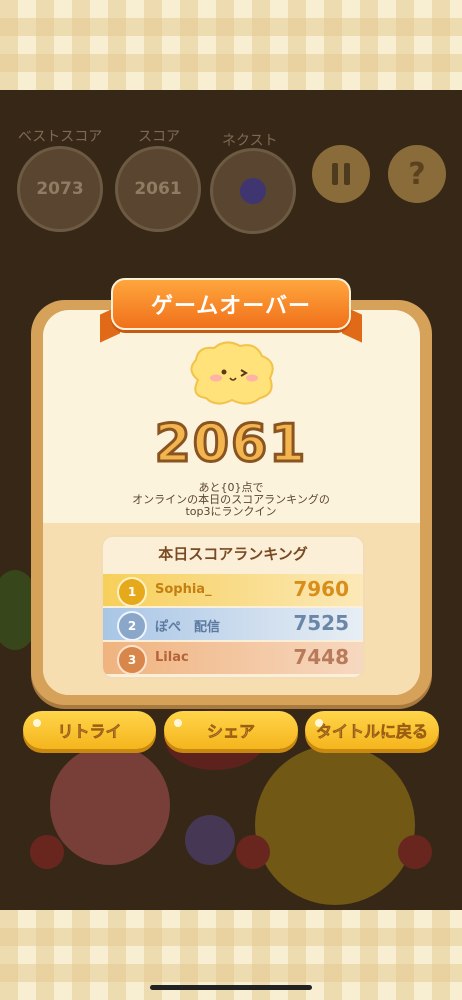  I want to click on share-button-label: シェア, so click(231, 732).